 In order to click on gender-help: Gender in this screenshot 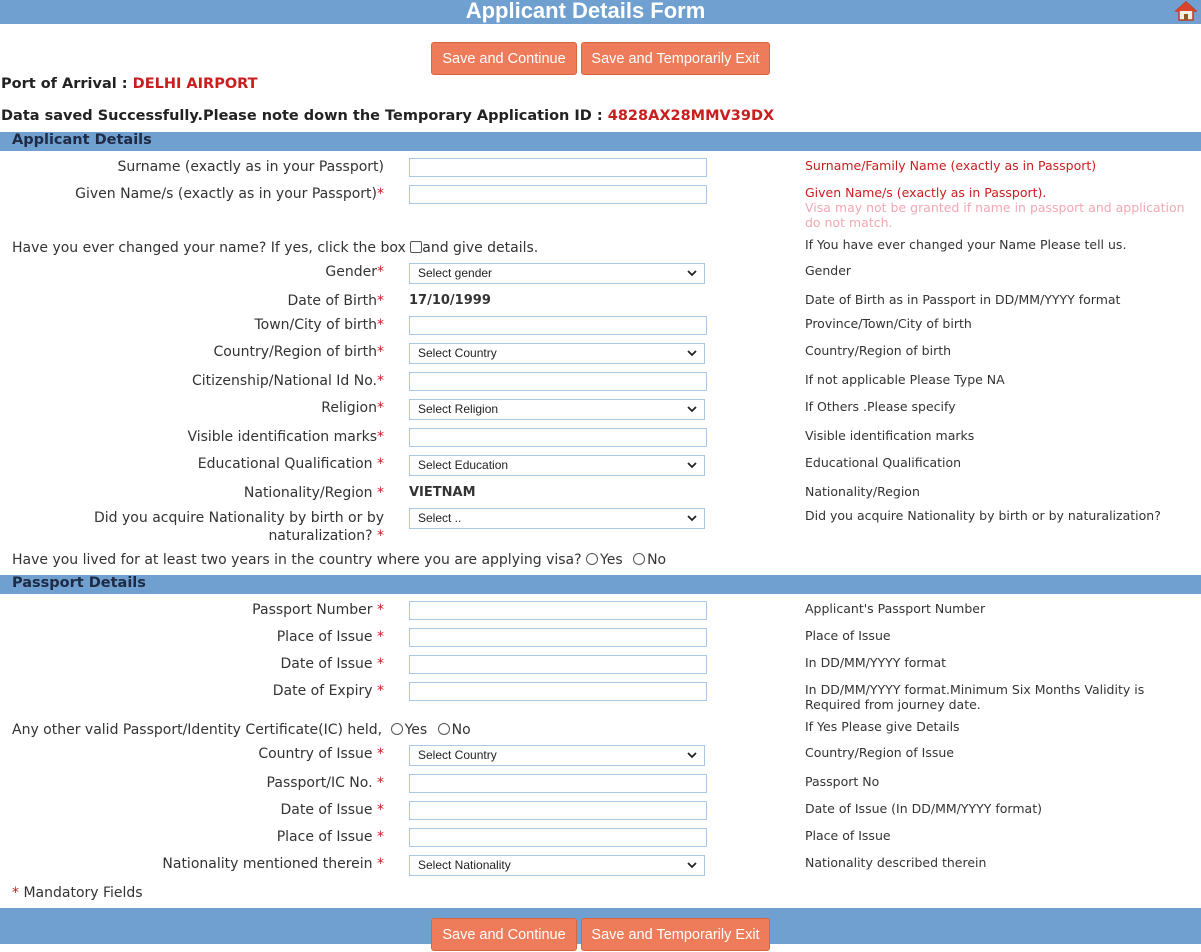, I will do `click(828, 270)`.